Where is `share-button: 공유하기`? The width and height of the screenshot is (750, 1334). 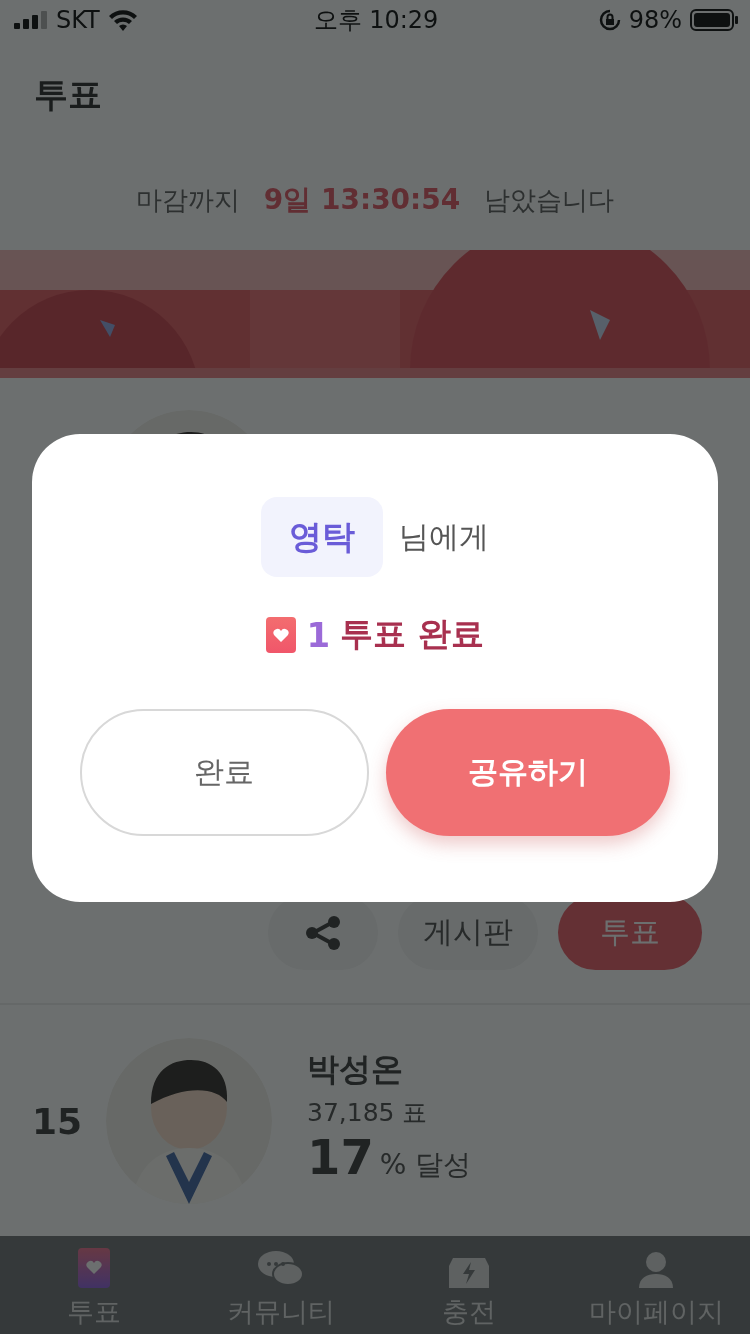 share-button: 공유하기 is located at coordinates (527, 772).